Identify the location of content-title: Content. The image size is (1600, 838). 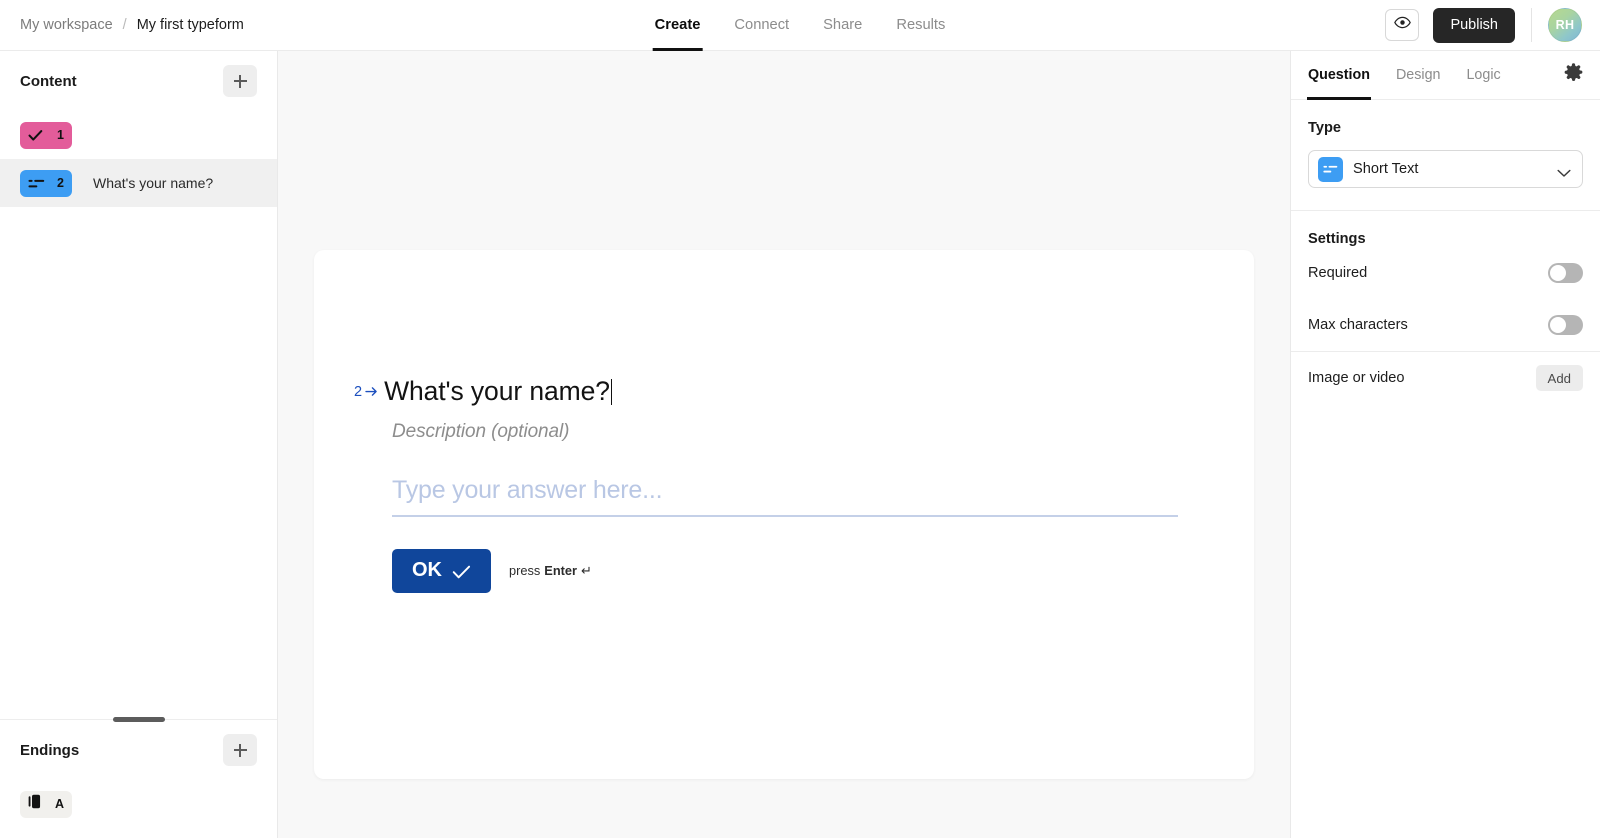
(48, 81).